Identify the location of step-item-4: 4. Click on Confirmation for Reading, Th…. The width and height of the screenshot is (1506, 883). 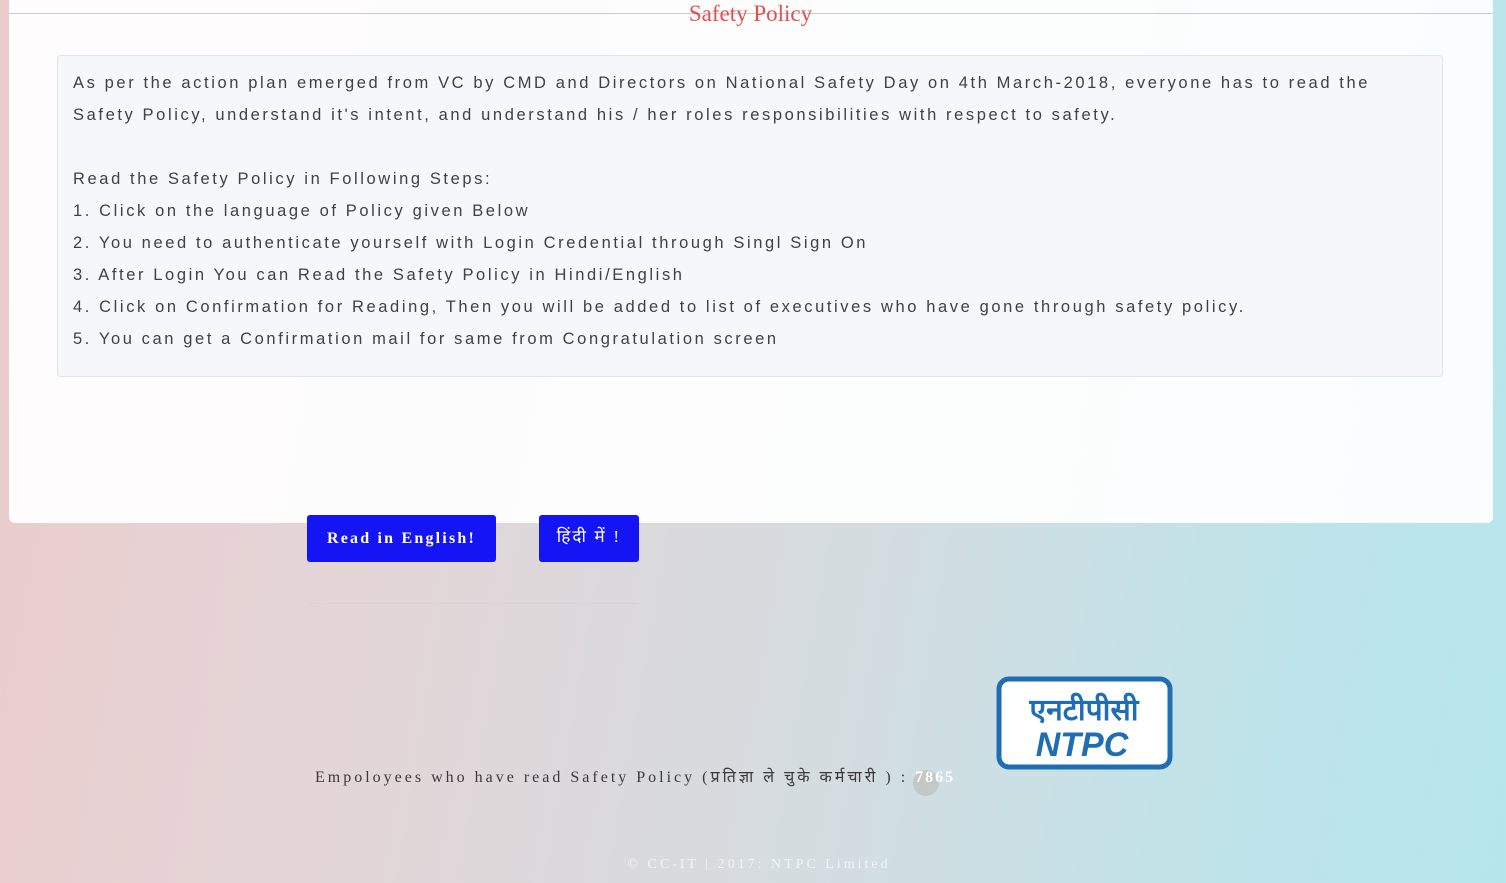
(659, 307).